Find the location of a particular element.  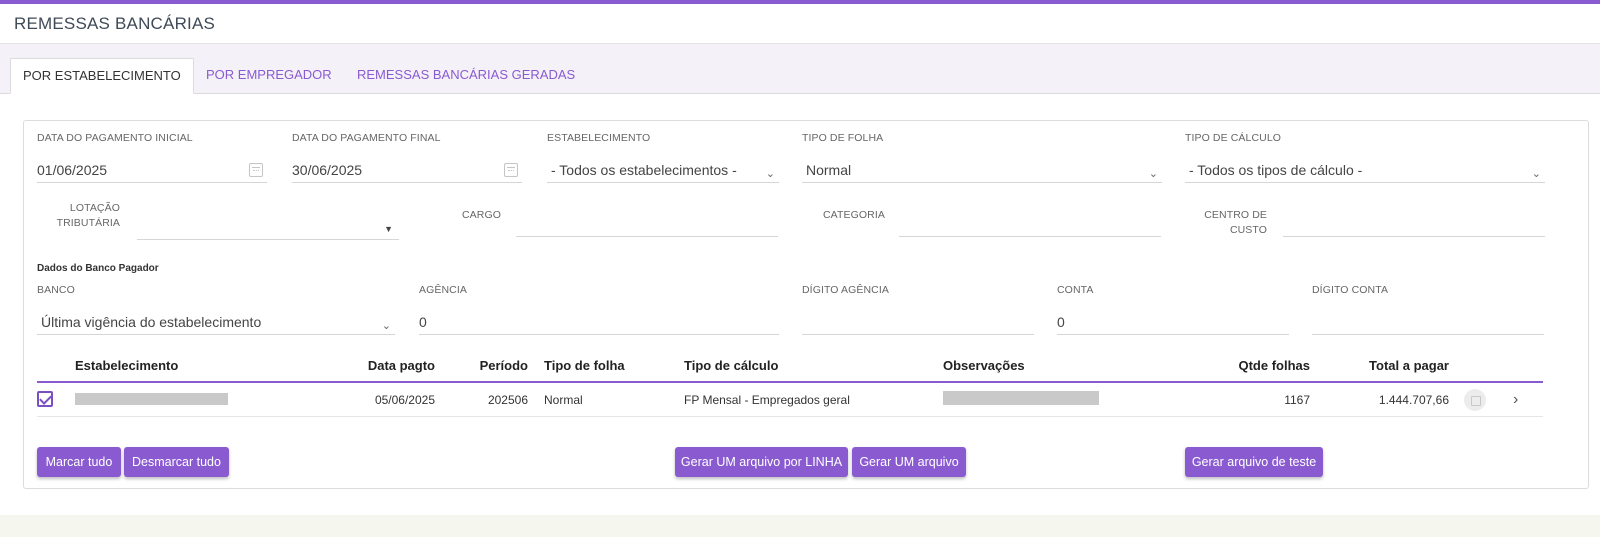

col-header-qtde-folhas: Qtde folhas is located at coordinates (1260, 365).